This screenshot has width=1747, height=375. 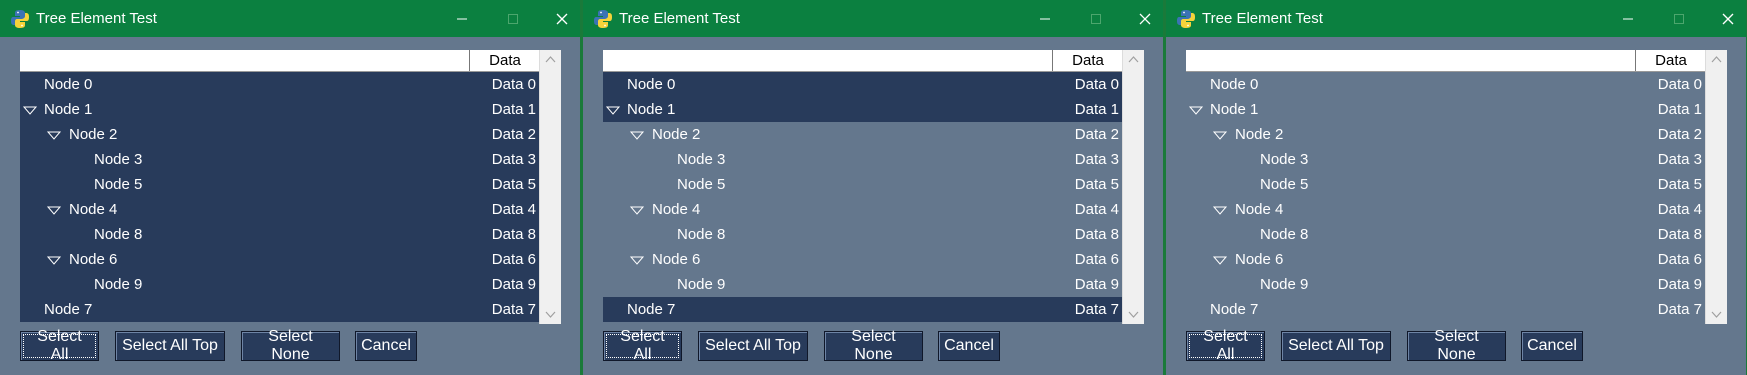 What do you see at coordinates (1262, 18) in the screenshot?
I see `window-title: Tree Element Test` at bounding box center [1262, 18].